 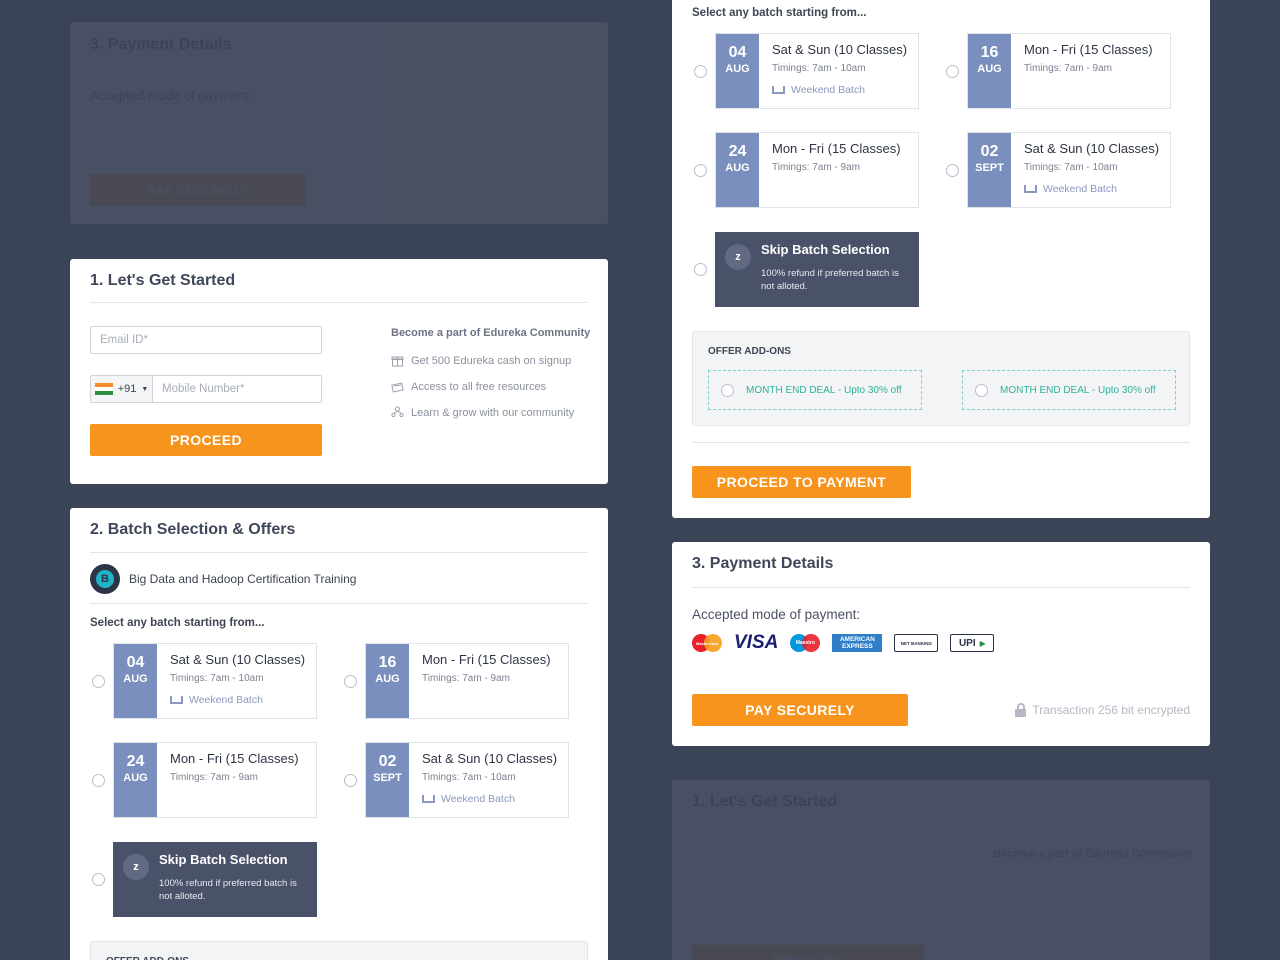 What do you see at coordinates (145, 389) in the screenshot?
I see `chevron-down-icon: ▼` at bounding box center [145, 389].